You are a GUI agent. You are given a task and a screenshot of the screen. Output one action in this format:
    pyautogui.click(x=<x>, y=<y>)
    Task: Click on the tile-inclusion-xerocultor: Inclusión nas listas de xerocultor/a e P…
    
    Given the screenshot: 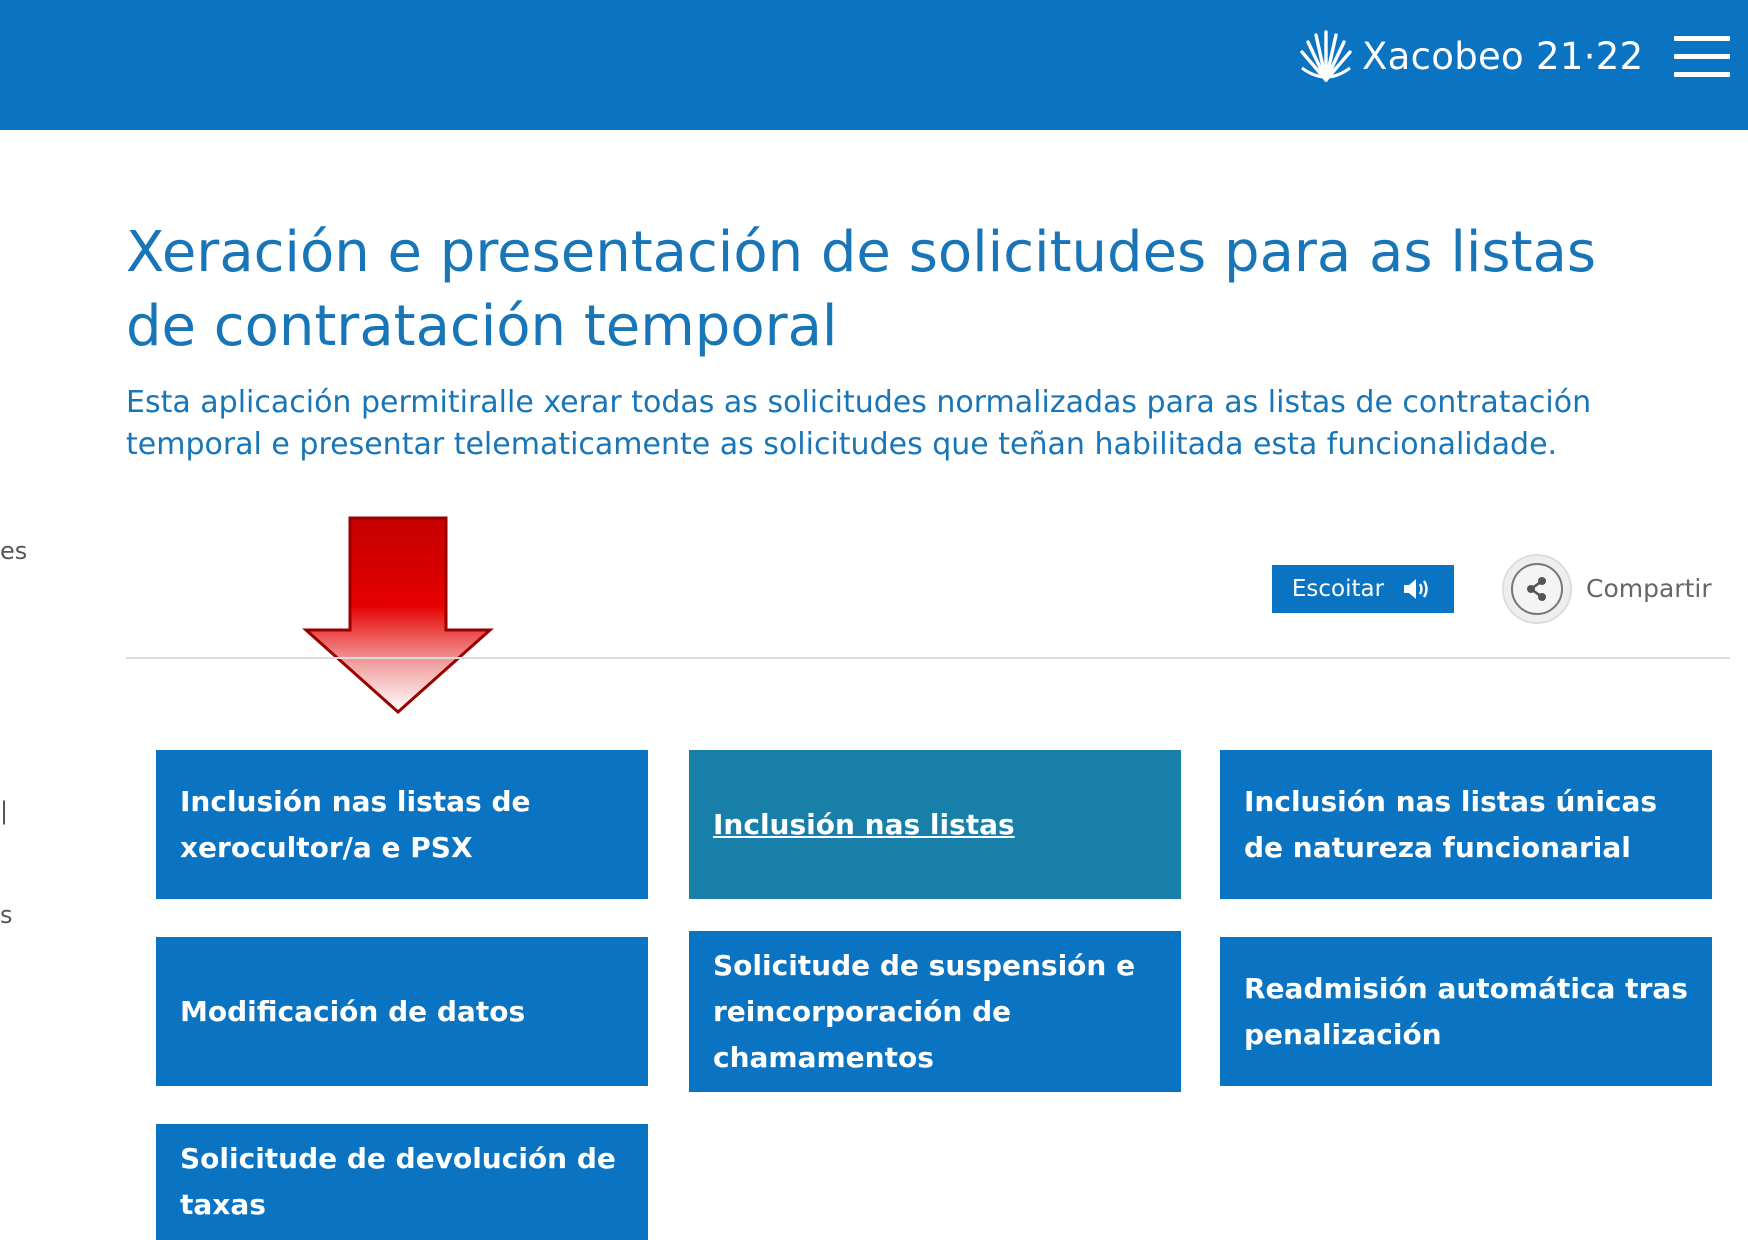 What is the action you would take?
    pyautogui.click(x=402, y=824)
    